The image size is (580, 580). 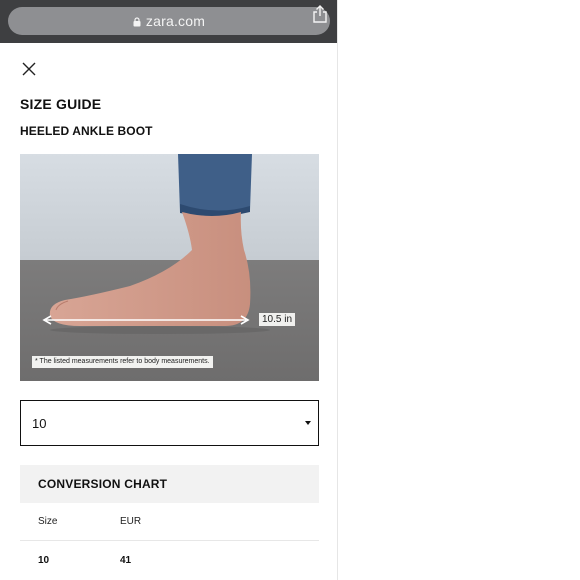 What do you see at coordinates (320, 14) in the screenshot?
I see `share-icon` at bounding box center [320, 14].